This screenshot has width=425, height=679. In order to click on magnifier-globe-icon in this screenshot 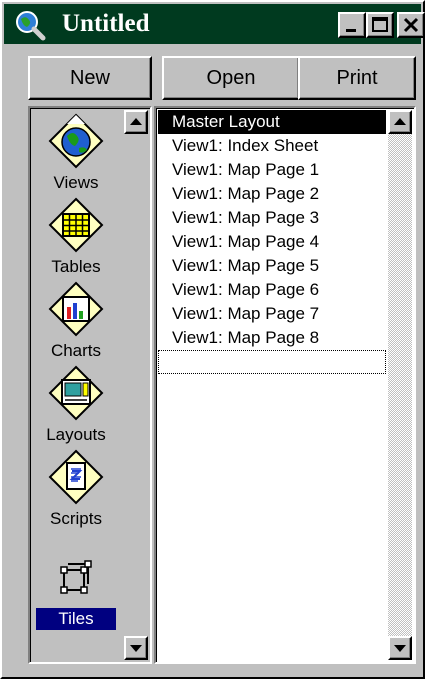, I will do `click(30, 25)`.